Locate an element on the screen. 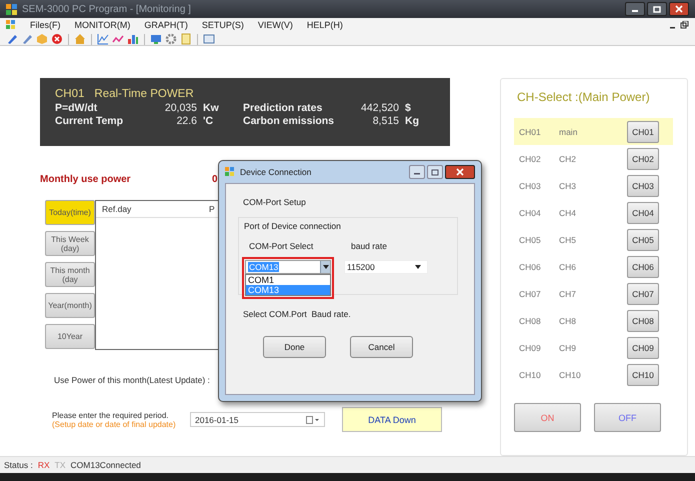 Image resolution: width=695 pixels, height=481 pixels. metric-label: Carbon emissions is located at coordinates (289, 121).